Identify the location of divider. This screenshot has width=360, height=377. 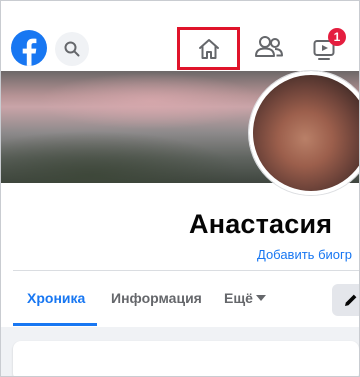
(186, 270).